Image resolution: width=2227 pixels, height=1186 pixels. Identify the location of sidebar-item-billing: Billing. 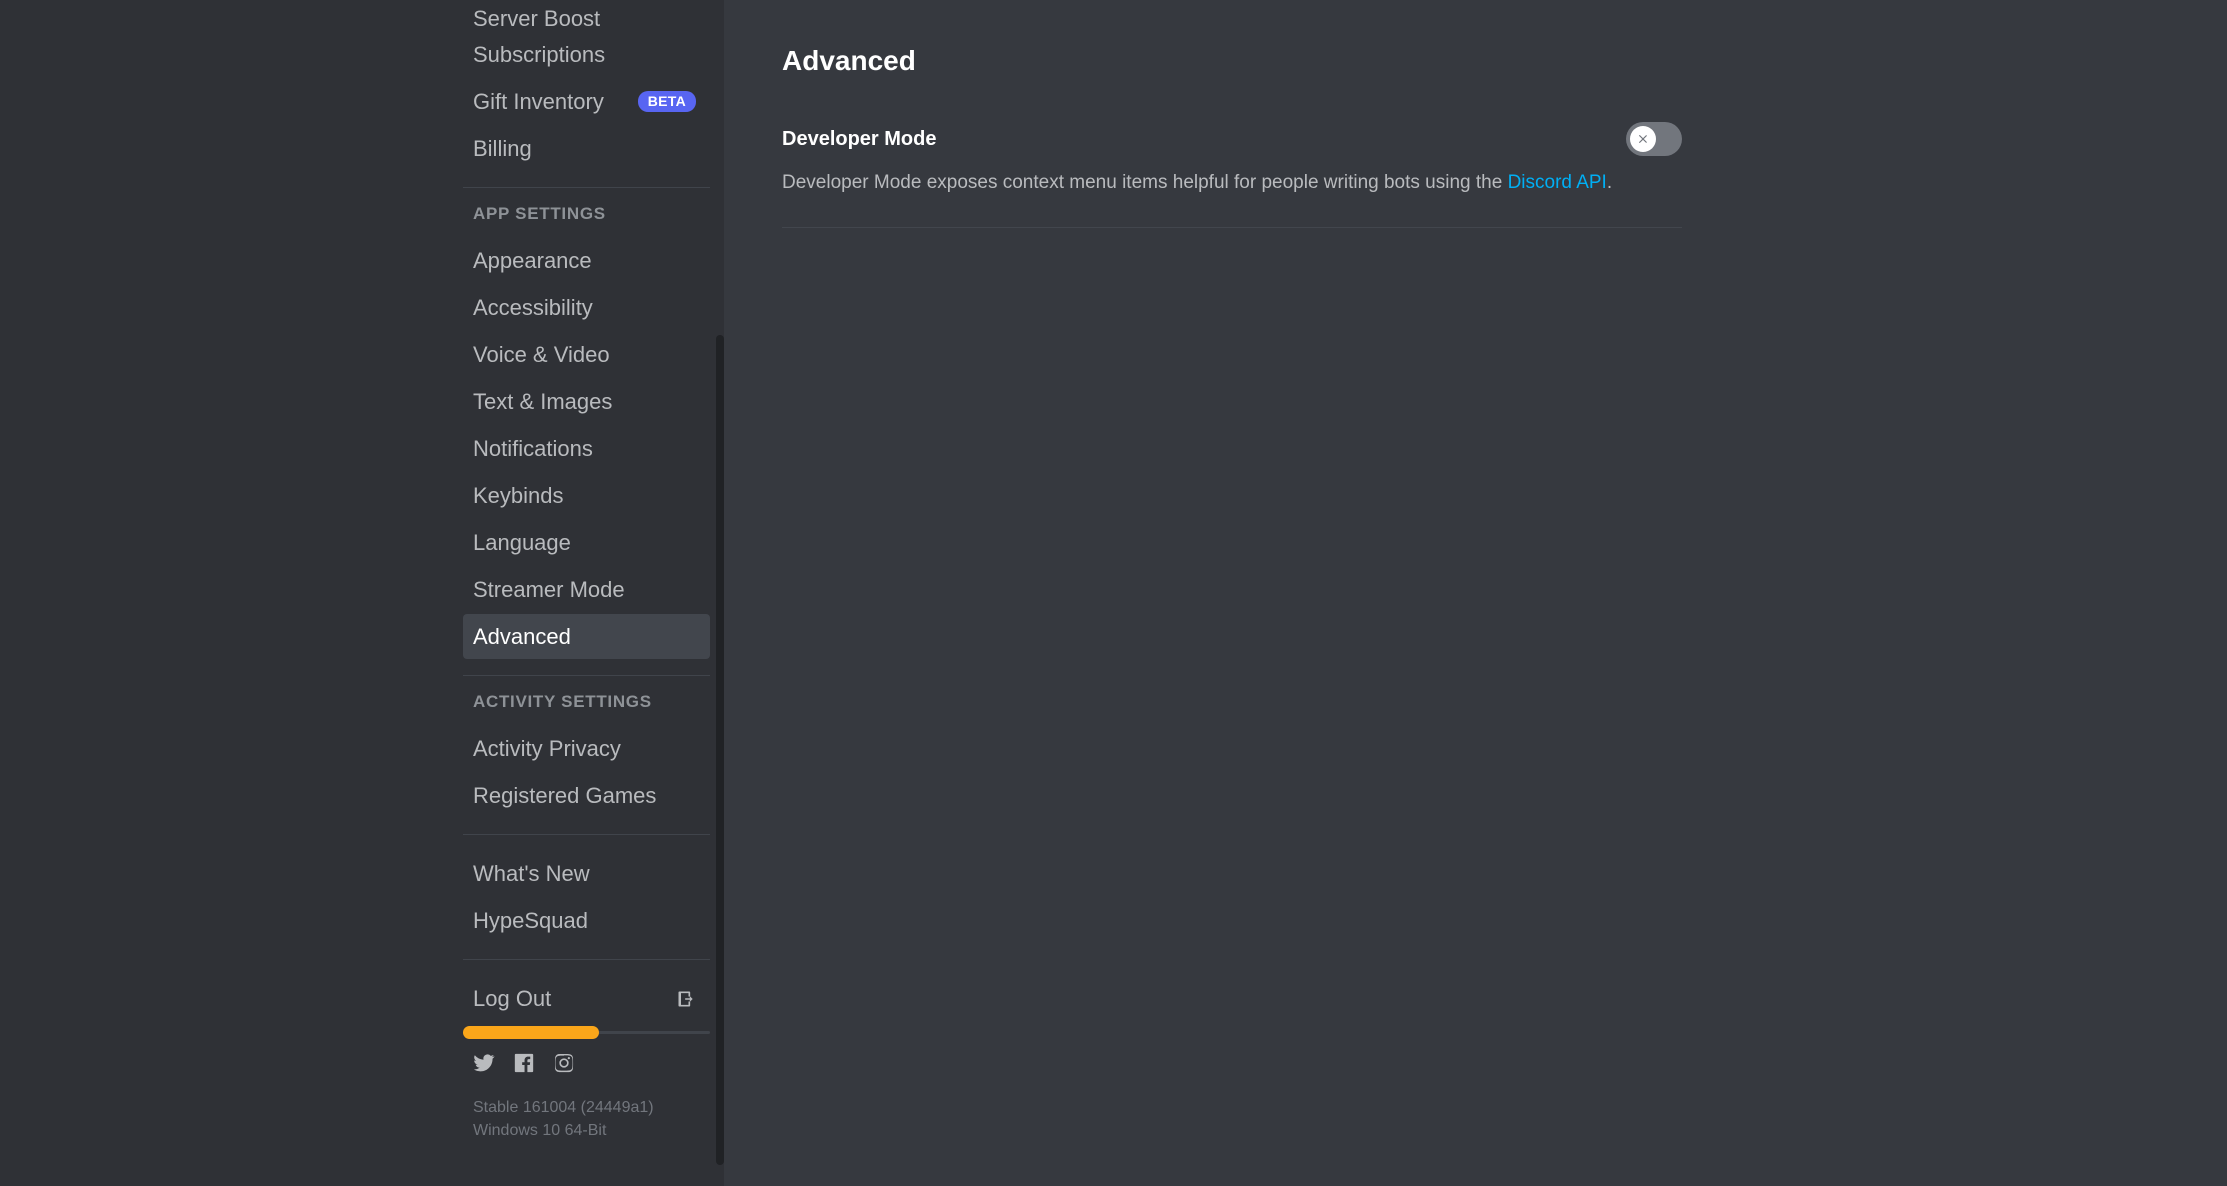
(586, 148).